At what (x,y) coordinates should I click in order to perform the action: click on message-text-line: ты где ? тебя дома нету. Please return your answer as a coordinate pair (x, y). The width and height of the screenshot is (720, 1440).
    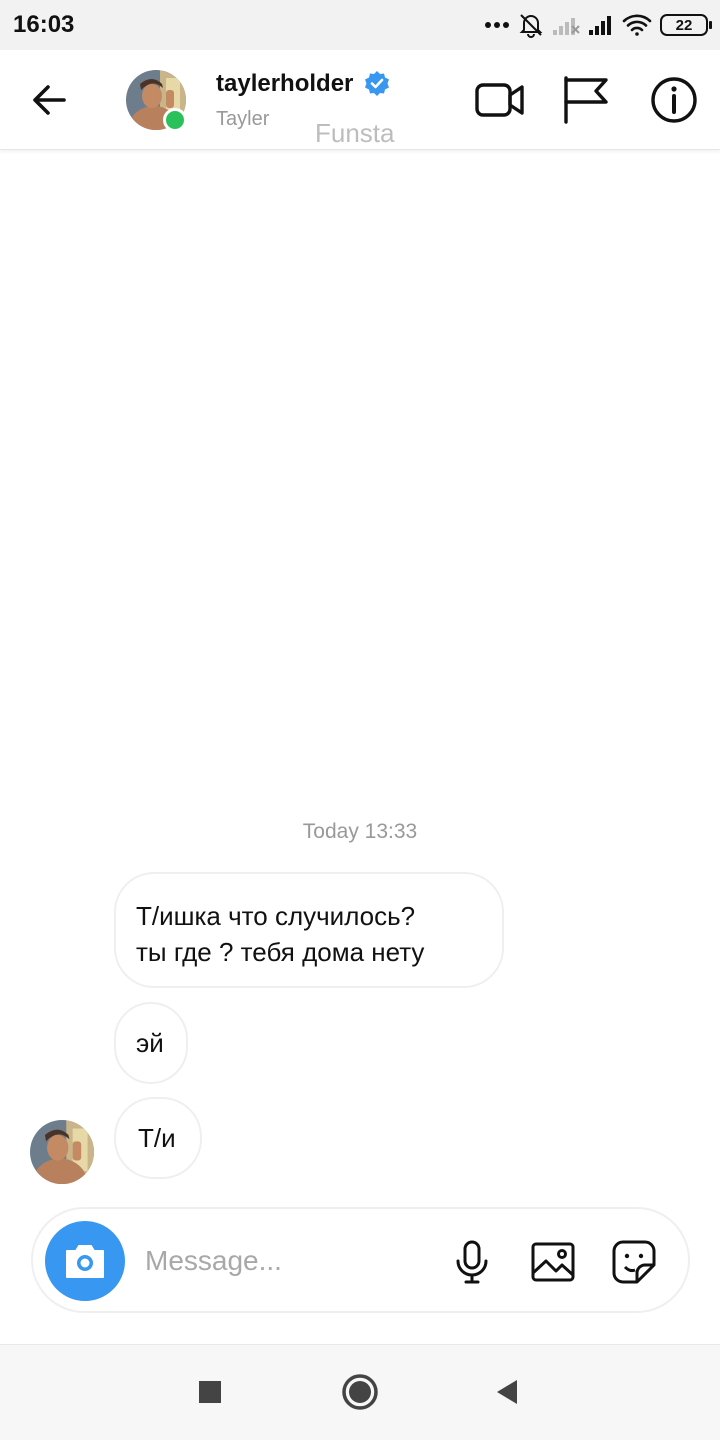
    Looking at the image, I should click on (280, 952).